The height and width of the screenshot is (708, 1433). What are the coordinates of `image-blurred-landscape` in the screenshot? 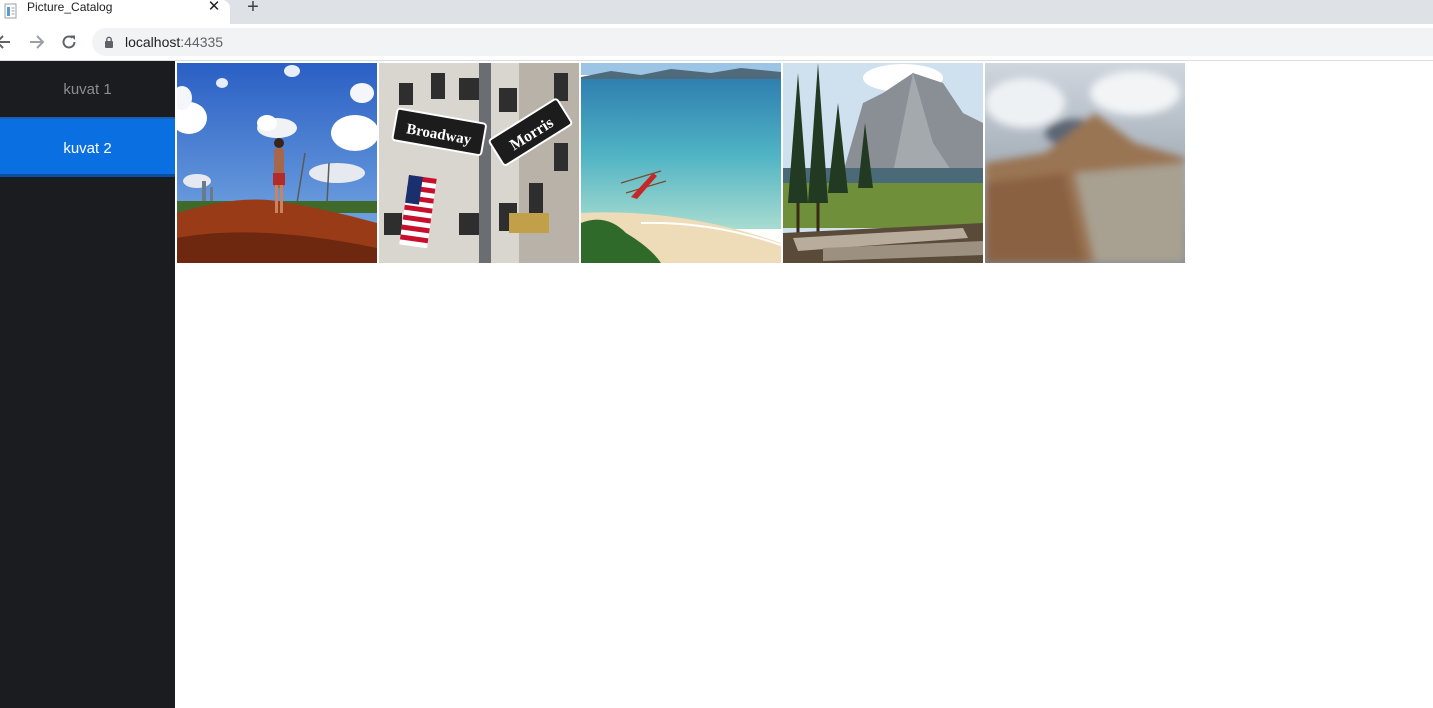 It's located at (1085, 163).